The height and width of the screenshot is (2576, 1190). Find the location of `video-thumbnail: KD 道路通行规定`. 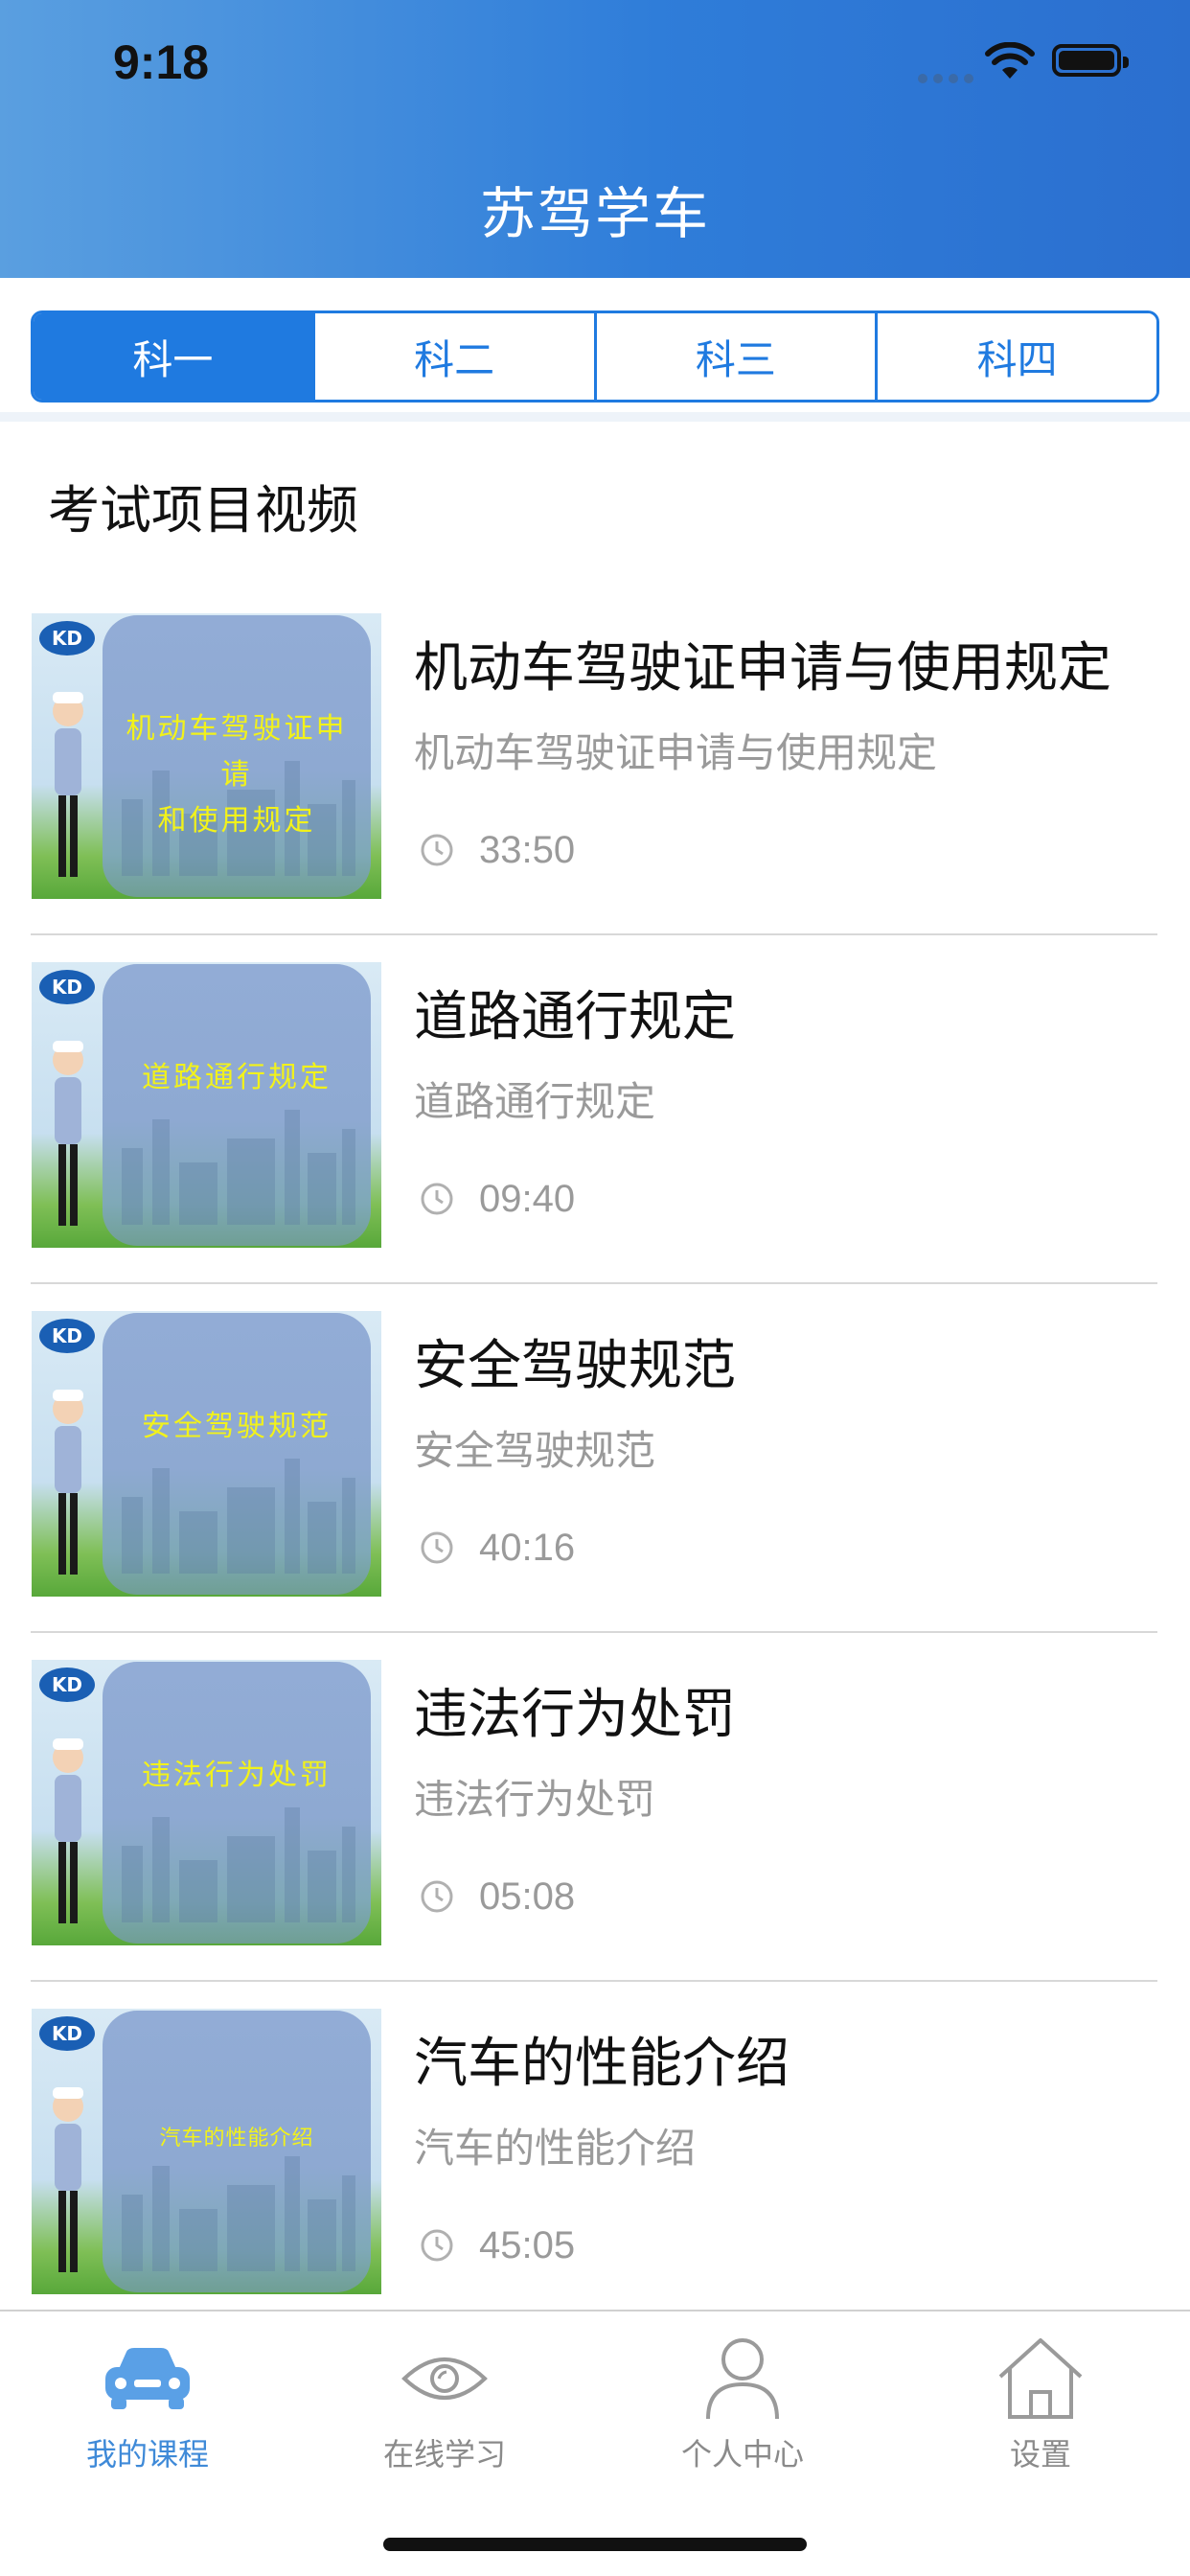

video-thumbnail: KD 道路通行规定 is located at coordinates (207, 1105).